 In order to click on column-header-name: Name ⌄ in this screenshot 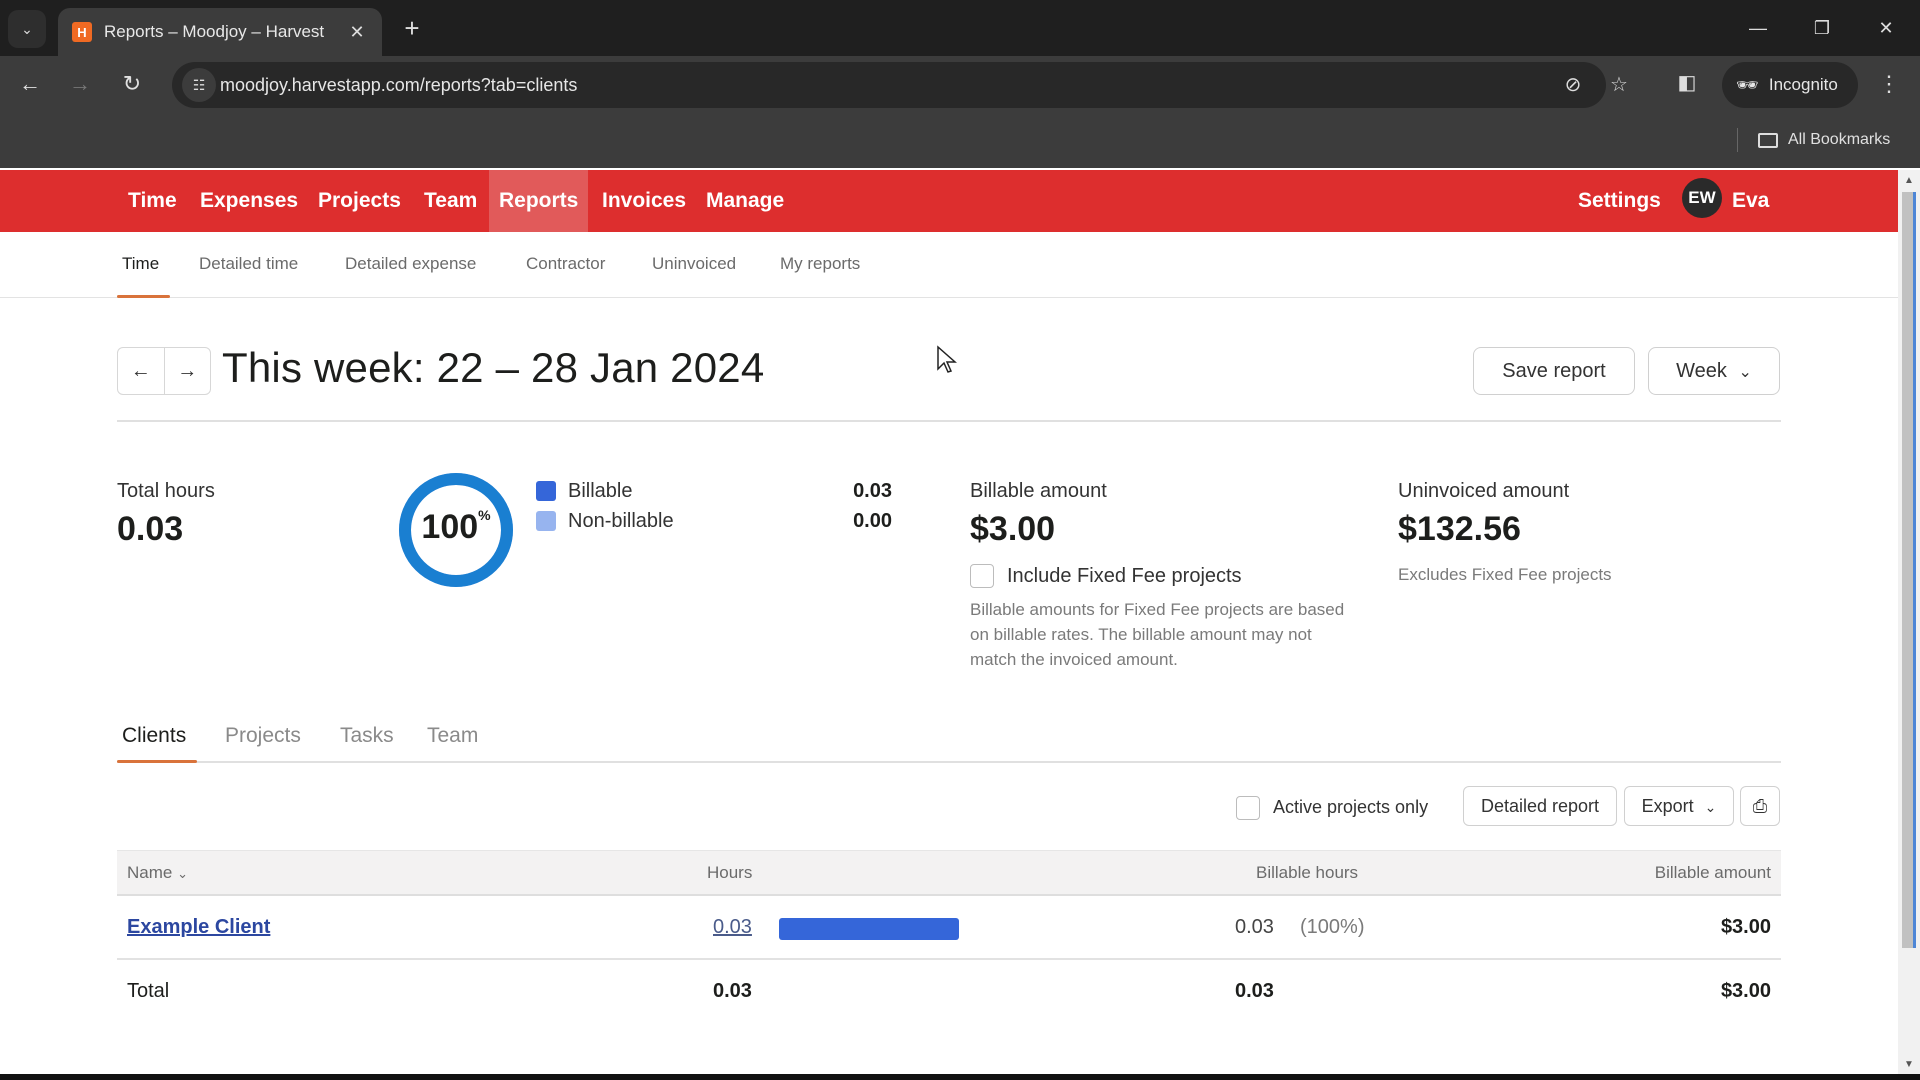, I will do `click(157, 873)`.